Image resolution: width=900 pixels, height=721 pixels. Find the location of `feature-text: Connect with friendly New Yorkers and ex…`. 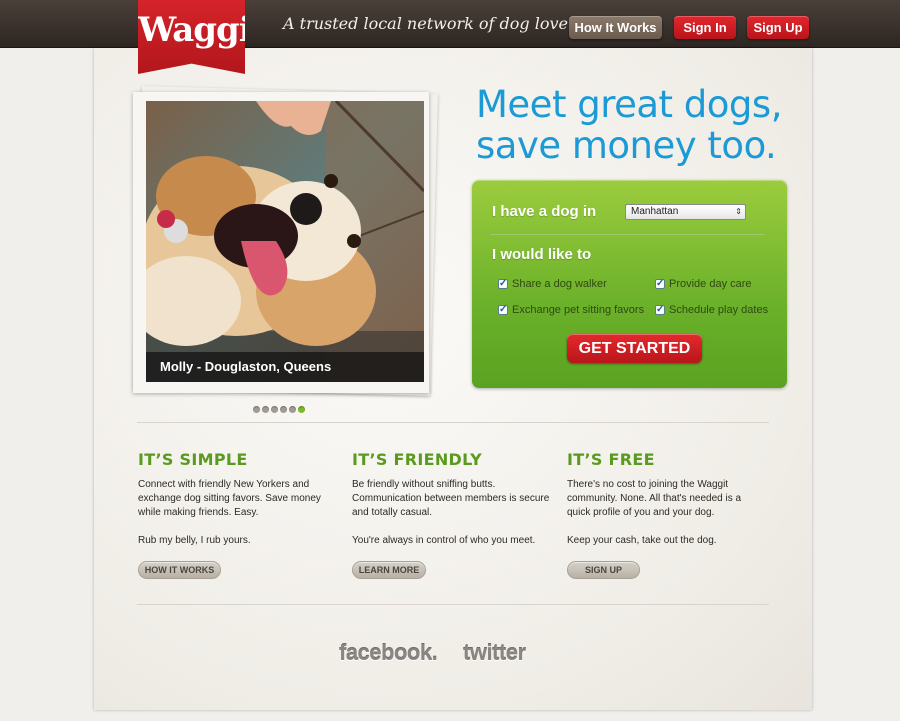

feature-text: Connect with friendly New Yorkers and ex… is located at coordinates (229, 498).